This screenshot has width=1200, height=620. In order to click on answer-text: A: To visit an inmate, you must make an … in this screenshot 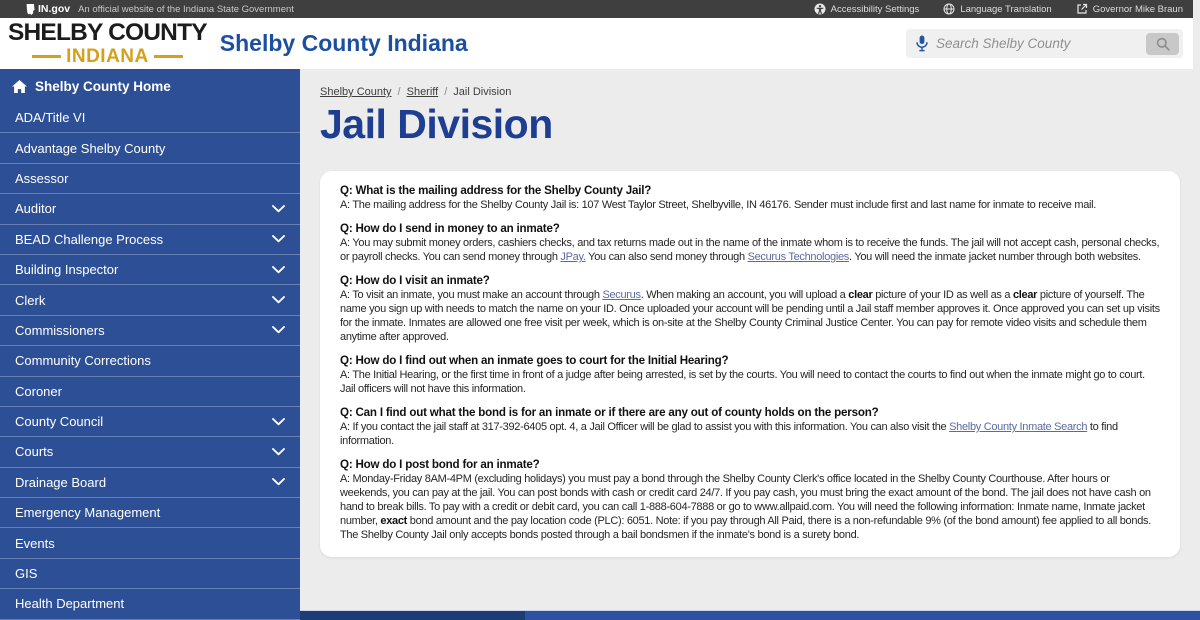, I will do `click(471, 295)`.